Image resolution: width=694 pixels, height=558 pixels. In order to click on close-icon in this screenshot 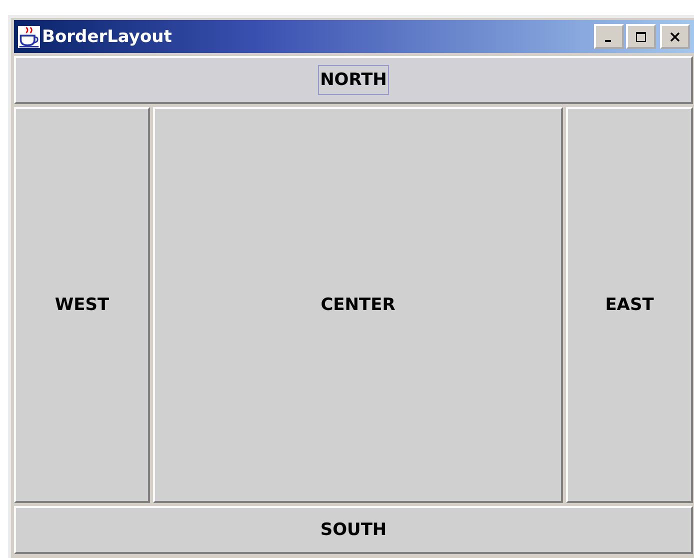, I will do `click(675, 37)`.